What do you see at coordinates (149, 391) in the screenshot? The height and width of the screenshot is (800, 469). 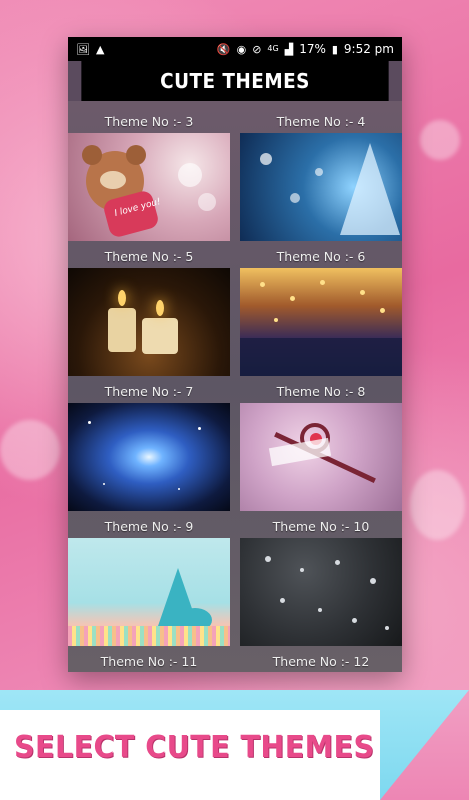 I see `theme-label: Theme No :- 7` at bounding box center [149, 391].